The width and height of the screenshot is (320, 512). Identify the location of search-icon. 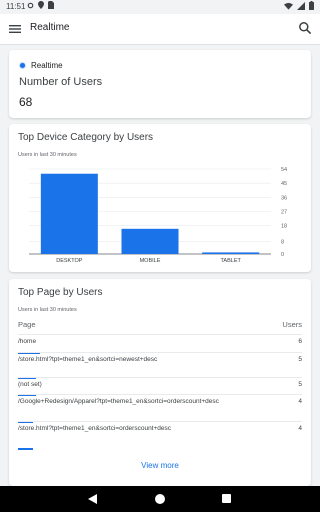
(305, 28).